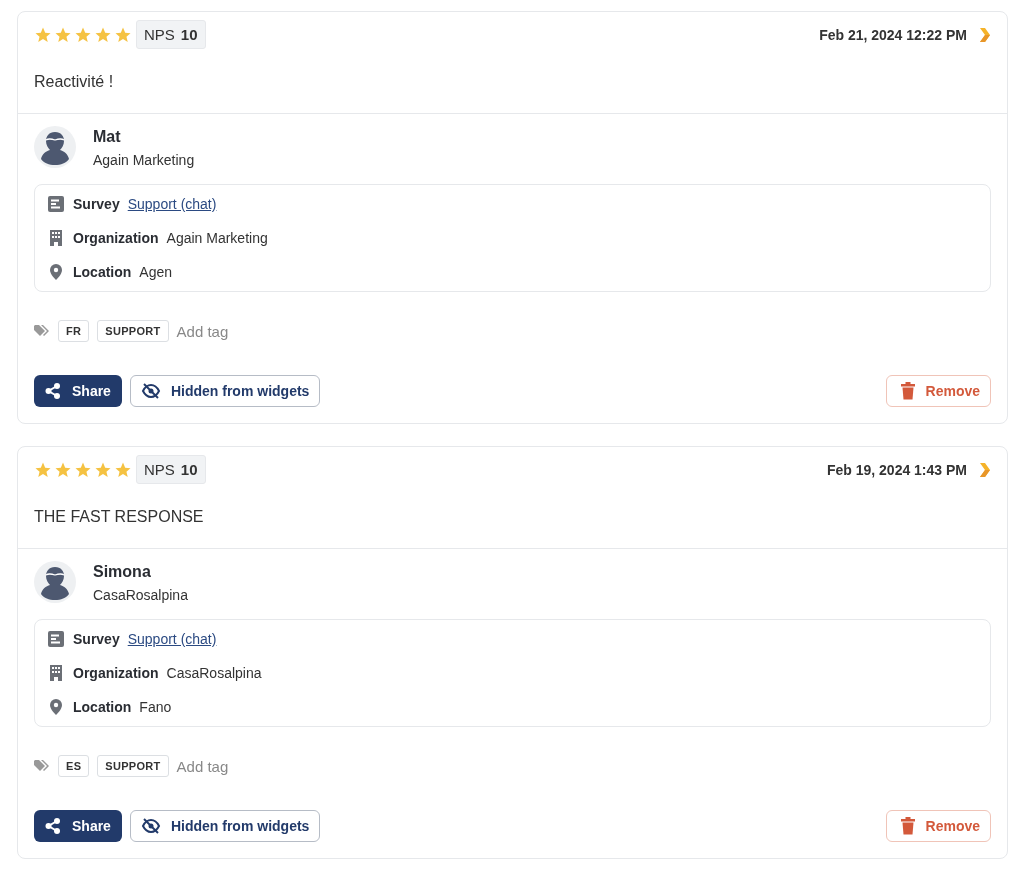 Image resolution: width=1024 pixels, height=890 pixels. Describe the element at coordinates (156, 272) in the screenshot. I see `detail-value: Agen` at that location.